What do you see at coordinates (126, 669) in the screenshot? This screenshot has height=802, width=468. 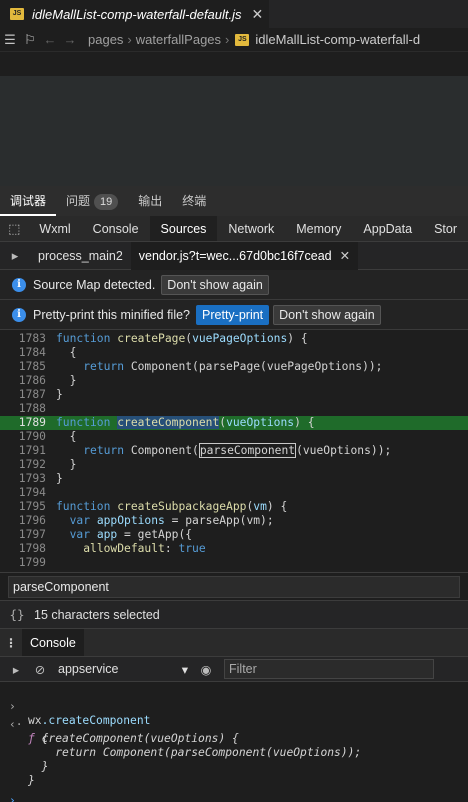 I see `context-select: appservice ▾` at bounding box center [126, 669].